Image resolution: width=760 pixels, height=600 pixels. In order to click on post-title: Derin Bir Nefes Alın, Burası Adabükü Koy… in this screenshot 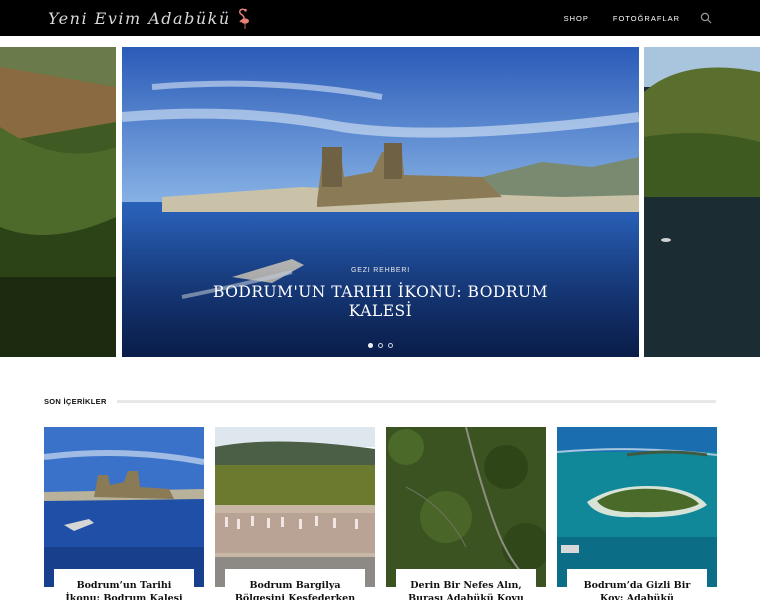, I will do `click(466, 589)`.